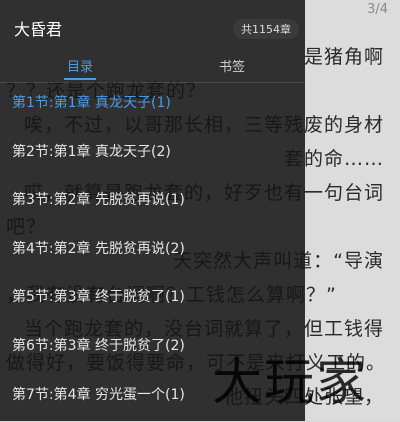  Describe the element at coordinates (38, 29) in the screenshot. I see `book-title: 大昏君` at that location.